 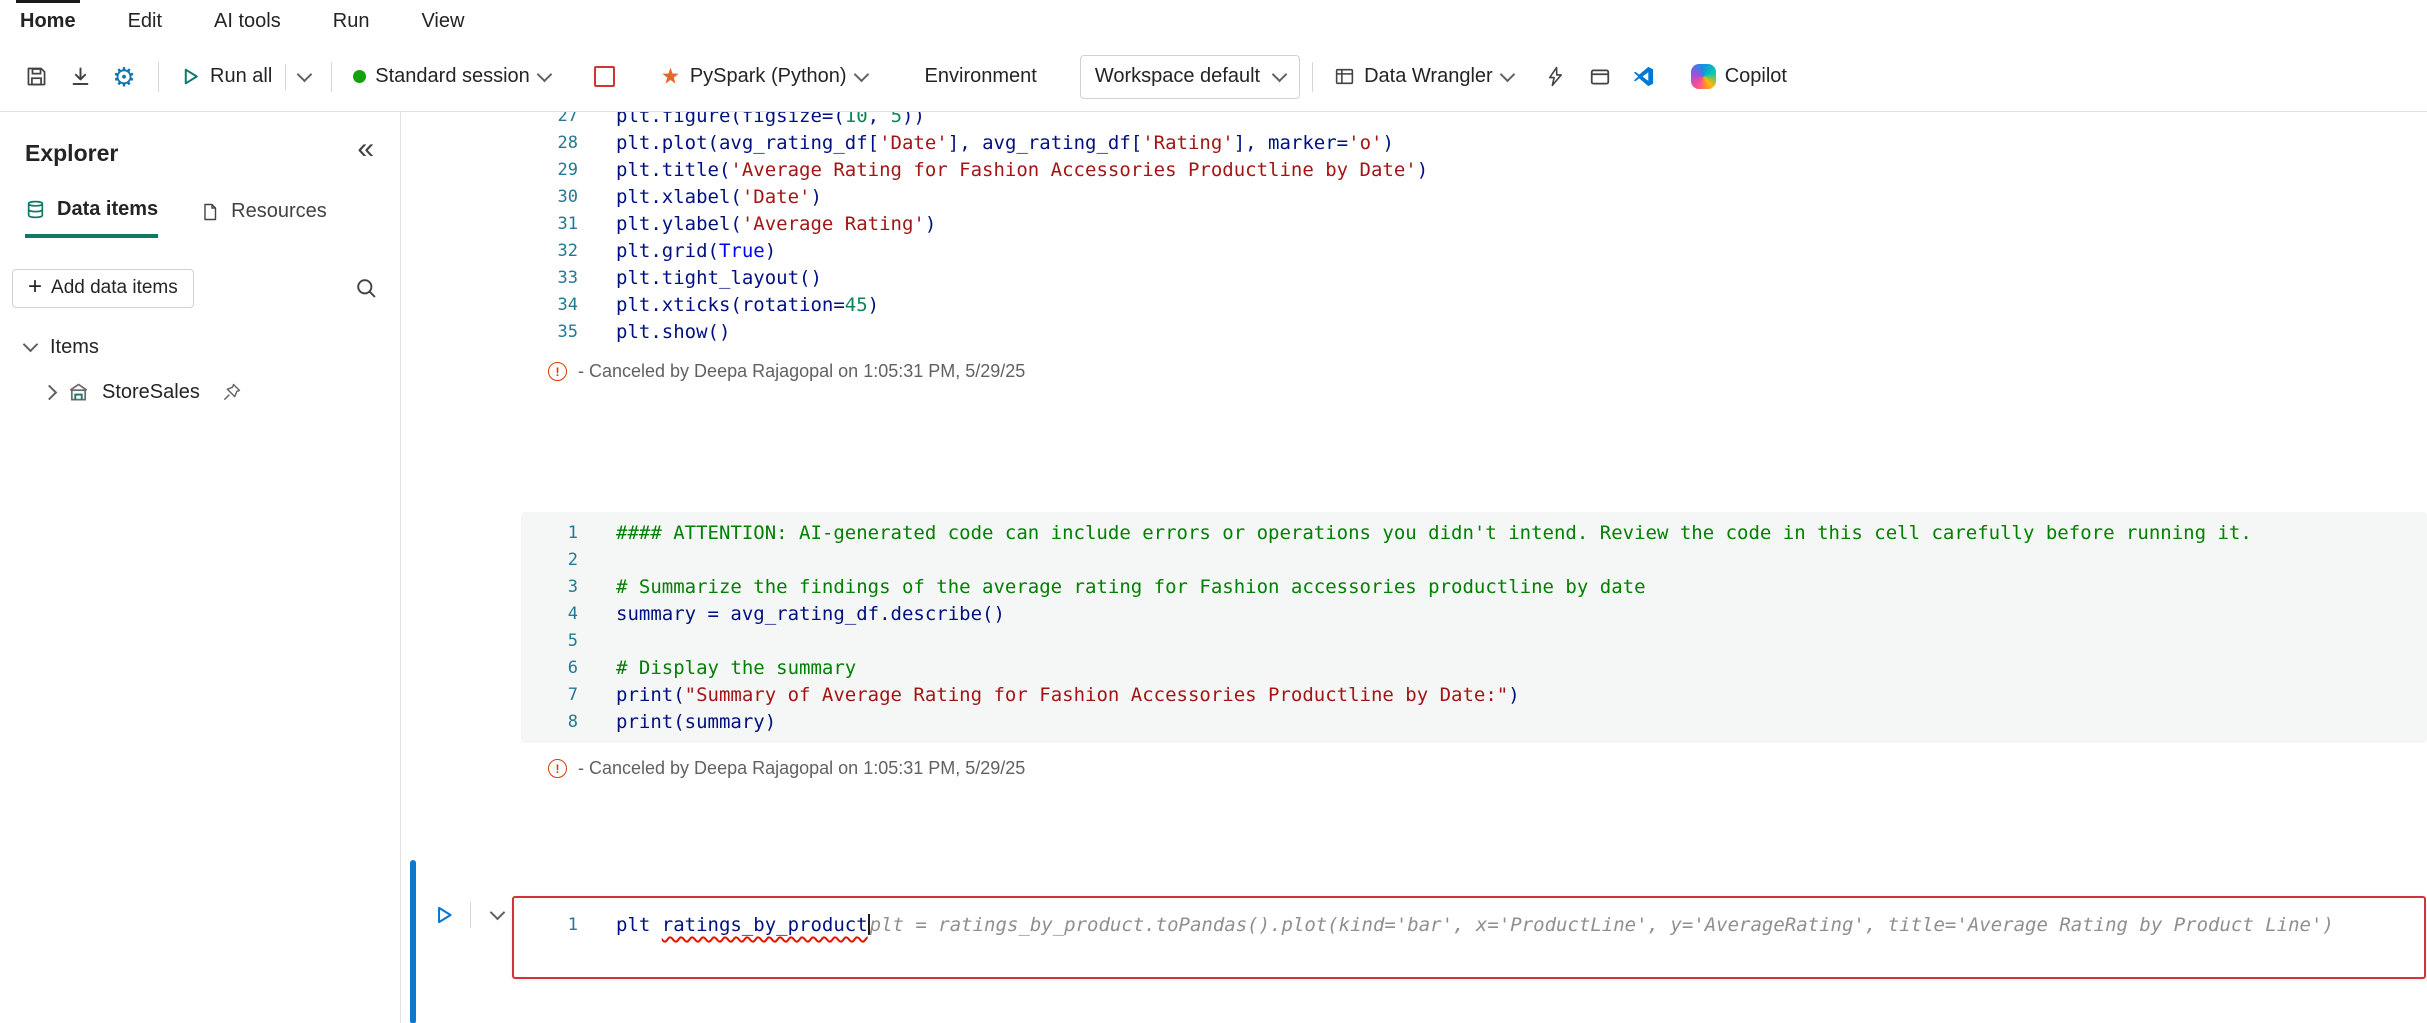 I want to click on menu-item-label: Home, so click(x=48, y=20).